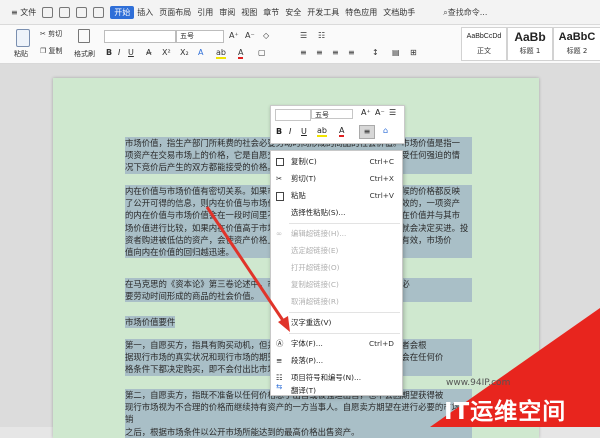  I want to click on shading-icon: ▤, so click(396, 52).